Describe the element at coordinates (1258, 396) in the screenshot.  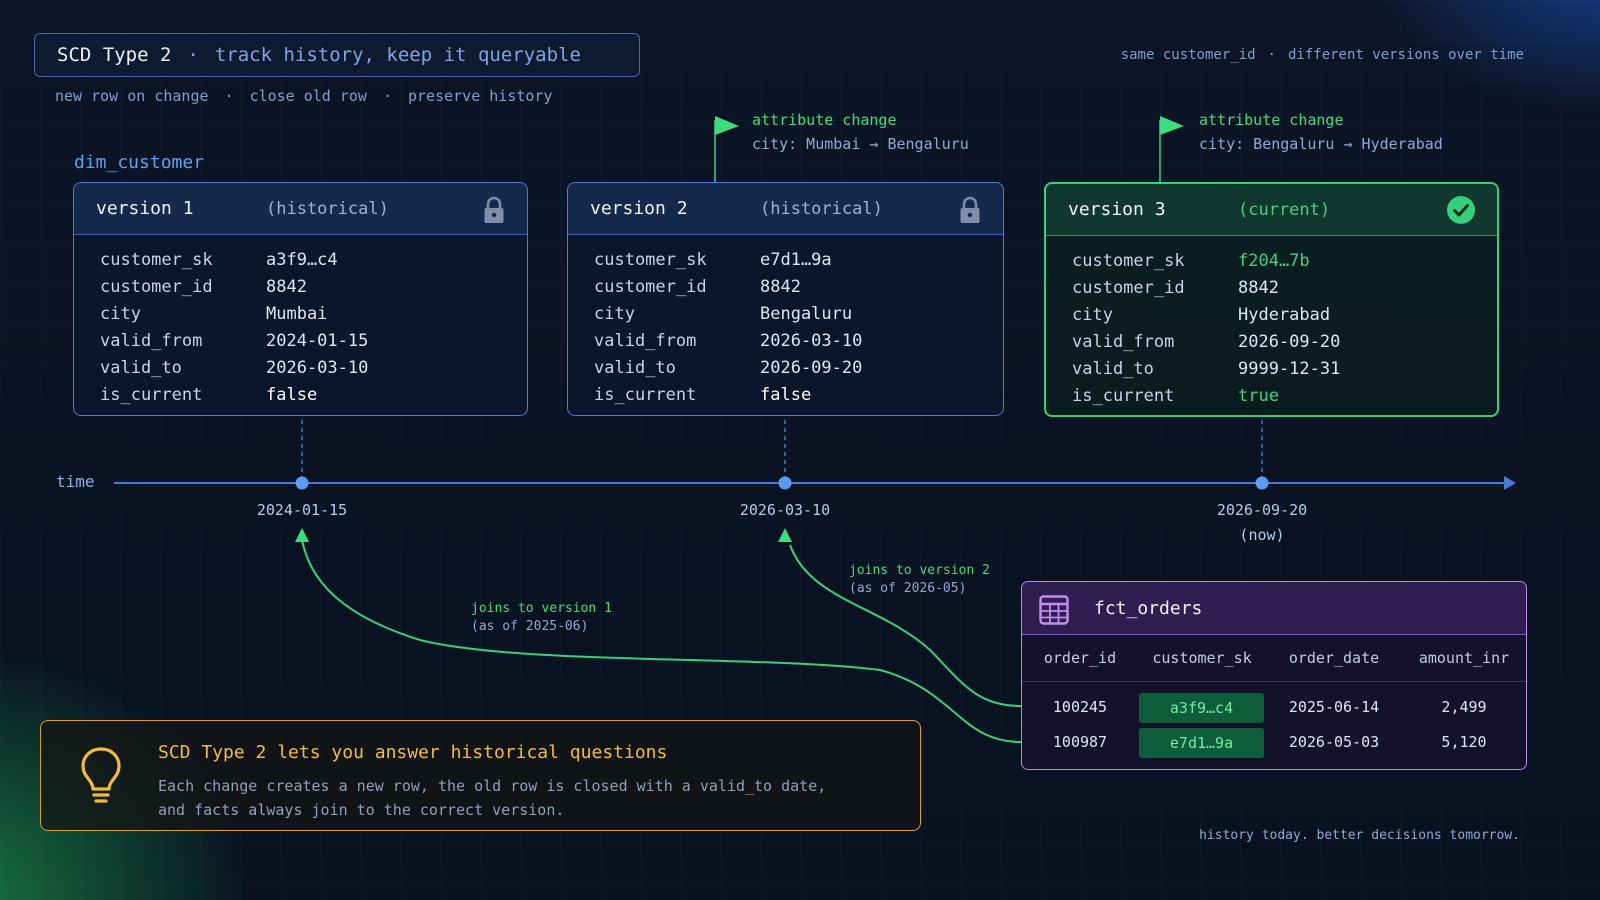
I see `field-value: true` at that location.